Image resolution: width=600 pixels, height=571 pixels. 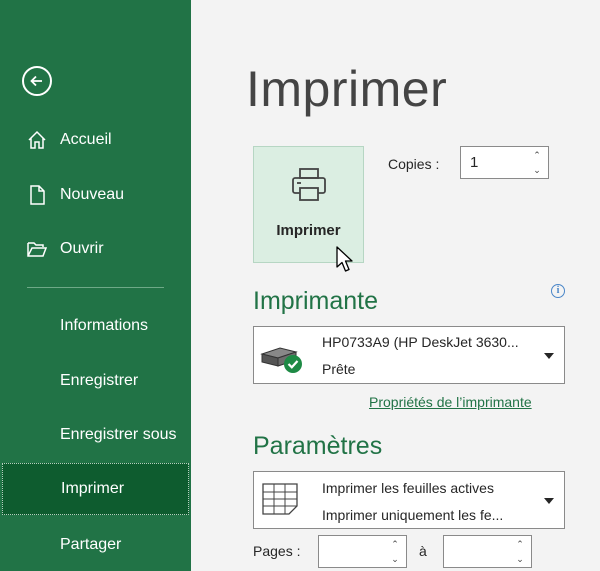 I want to click on sidebar-divider, so click(x=95, y=287).